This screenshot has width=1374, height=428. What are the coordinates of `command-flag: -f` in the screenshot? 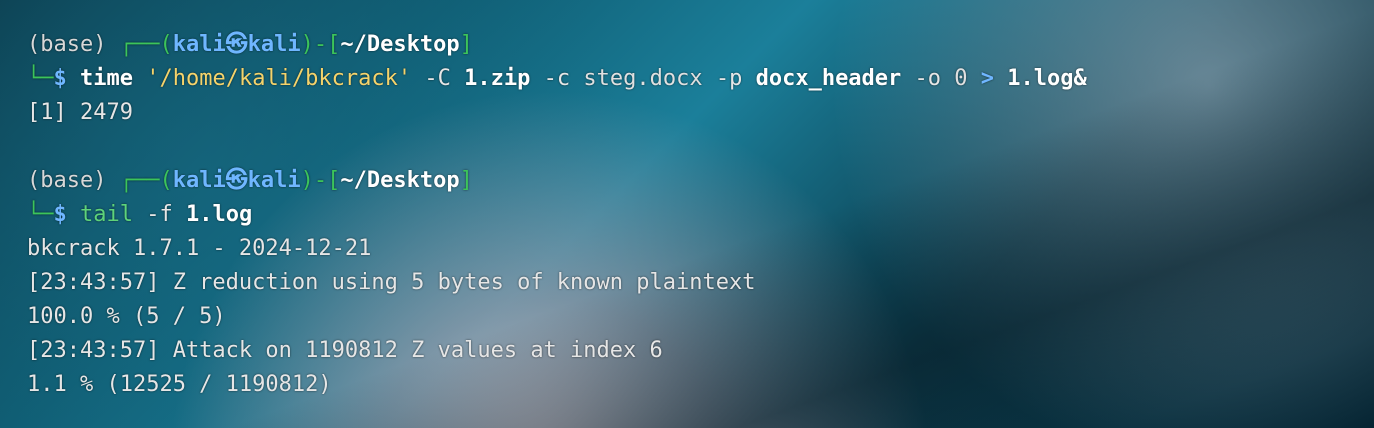 It's located at (159, 214).